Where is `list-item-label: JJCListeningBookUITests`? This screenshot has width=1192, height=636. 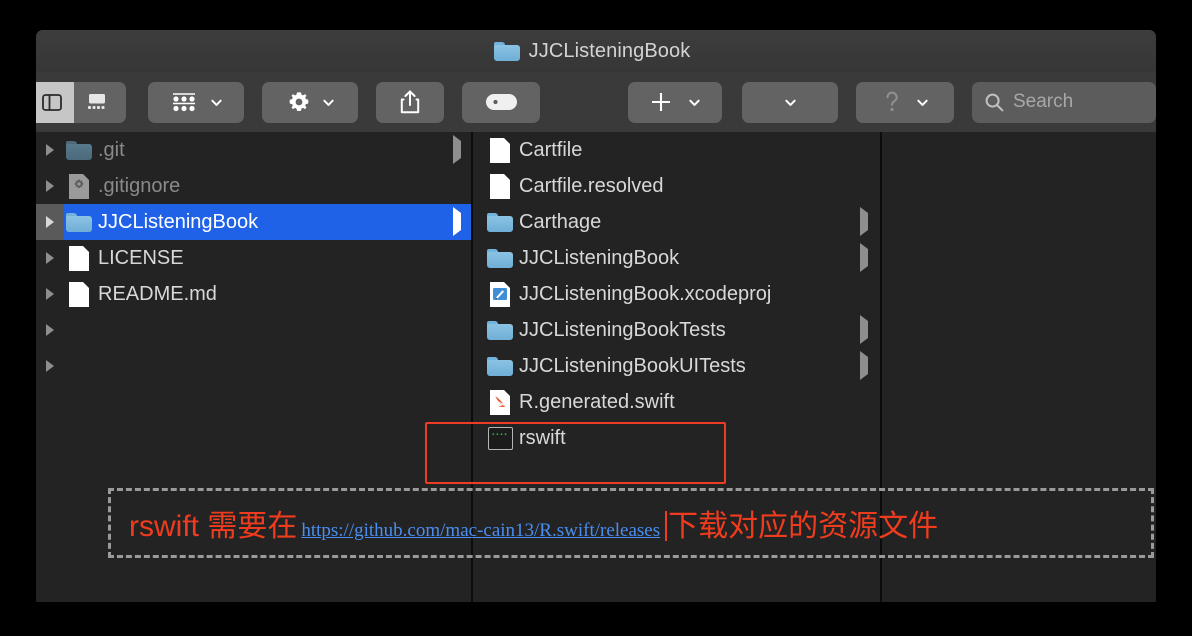 list-item-label: JJCListeningBookUITests is located at coordinates (632, 365).